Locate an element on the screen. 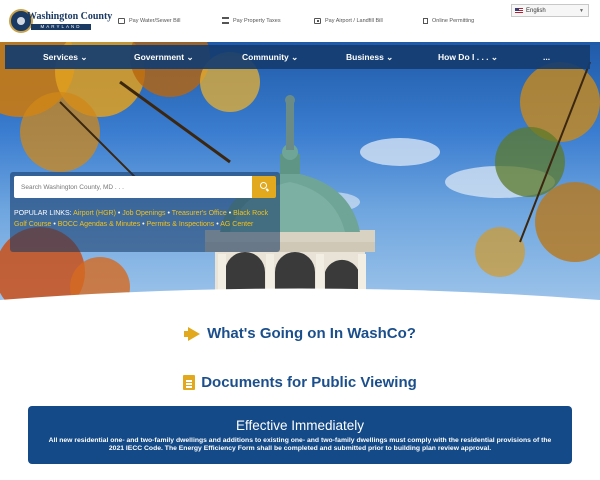 This screenshot has width=600, height=480. search-input is located at coordinates (133, 187).